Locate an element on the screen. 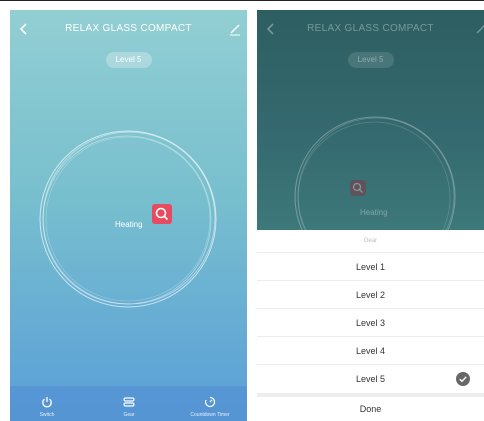 This screenshot has width=484, height=421. timer-label: Countdown Timer is located at coordinates (210, 415).